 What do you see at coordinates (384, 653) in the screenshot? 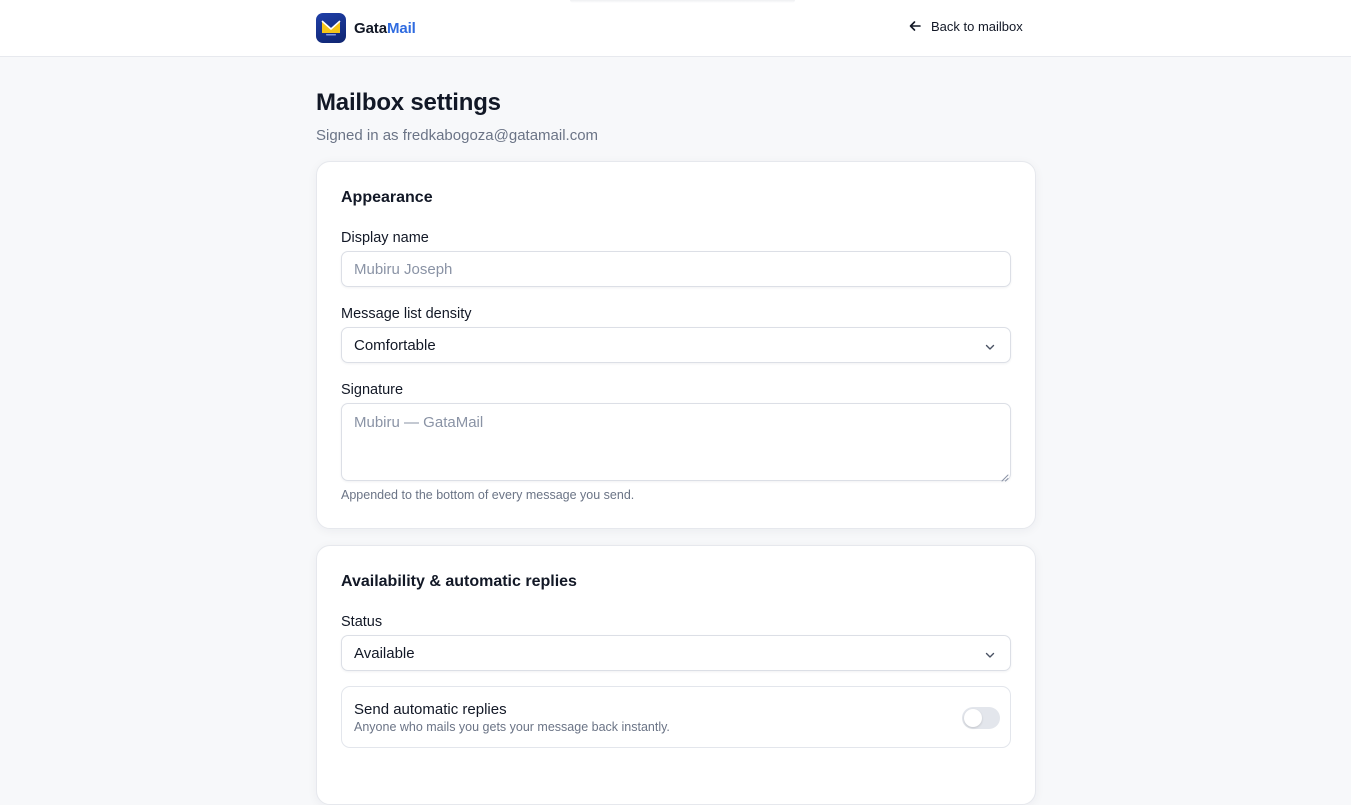
I see `status-select-value: Available` at bounding box center [384, 653].